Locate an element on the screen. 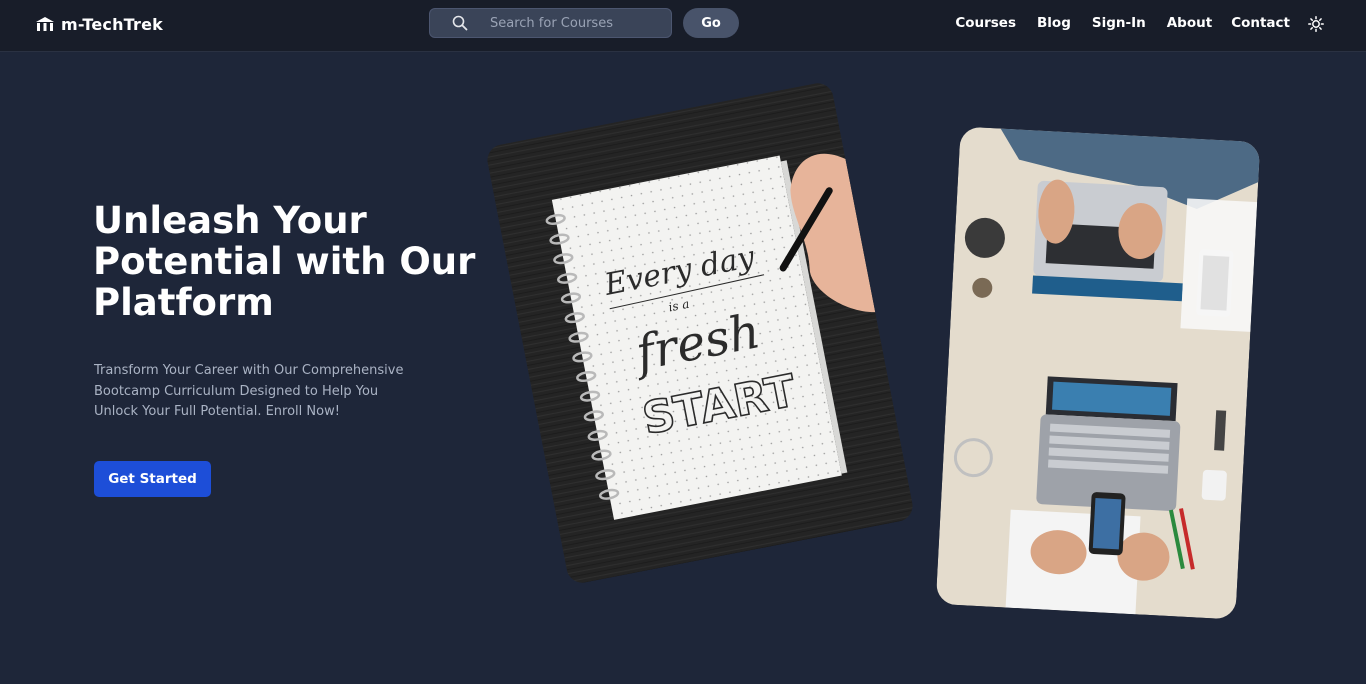  go-button: Go is located at coordinates (711, 23).